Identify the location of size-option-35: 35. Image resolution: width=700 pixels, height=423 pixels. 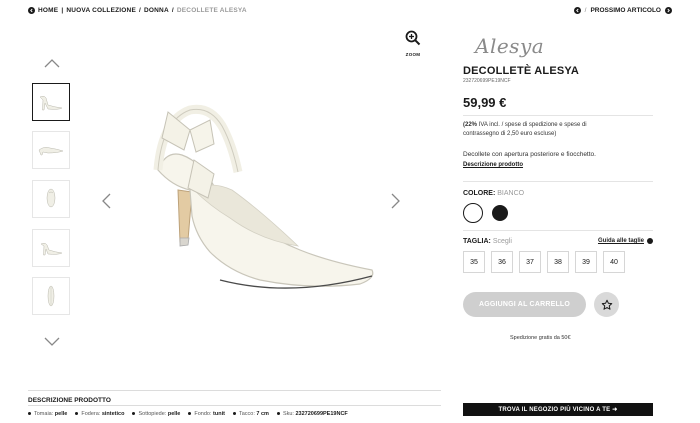
(474, 262).